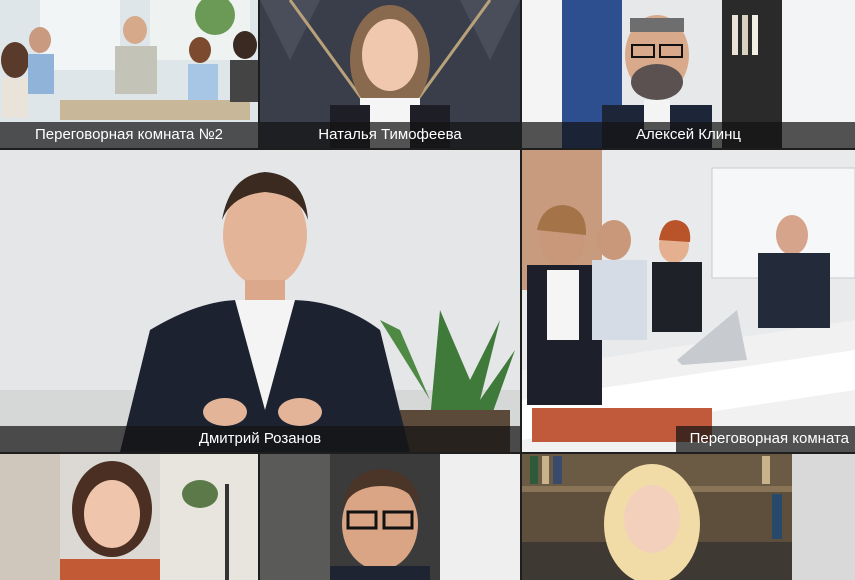 The width and height of the screenshot is (855, 580). Describe the element at coordinates (765, 439) in the screenshot. I see `participant-name-label: Переговорная комната` at that location.